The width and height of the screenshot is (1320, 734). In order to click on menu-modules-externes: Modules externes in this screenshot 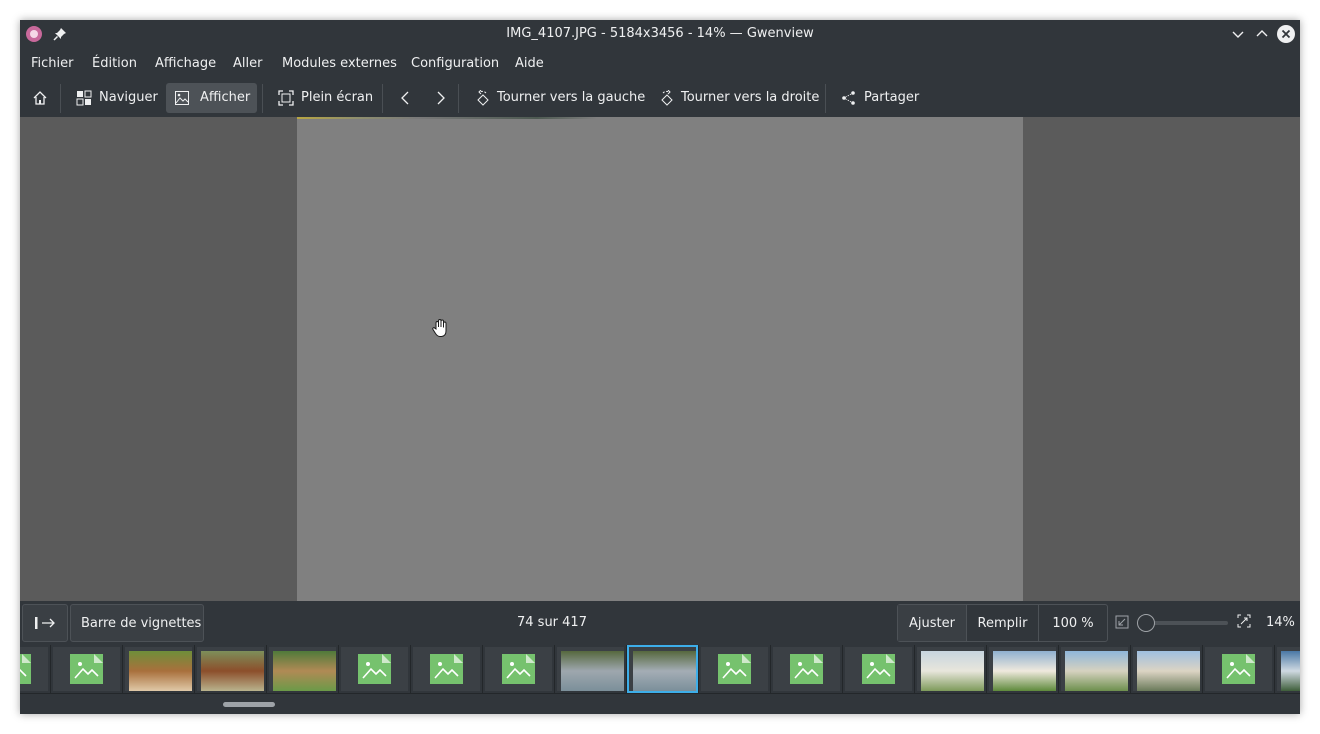, I will do `click(339, 64)`.